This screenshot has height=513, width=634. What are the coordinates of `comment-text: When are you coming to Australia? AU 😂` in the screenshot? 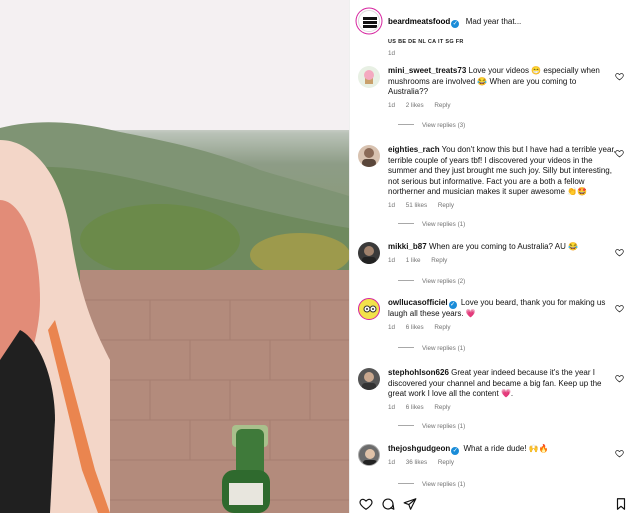 It's located at (503, 246).